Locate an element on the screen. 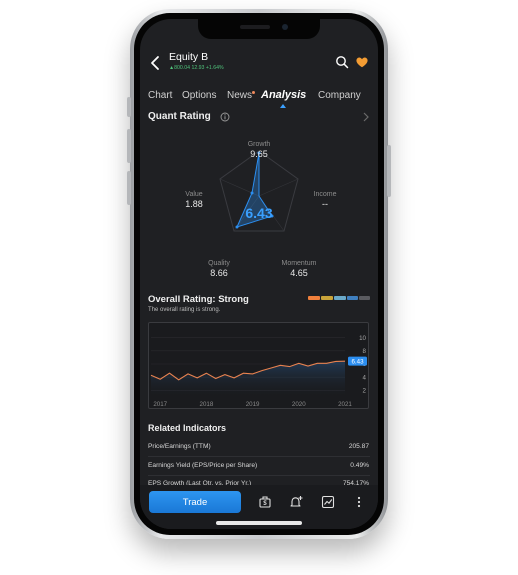 Image resolution: width=518 pixels, height=575 pixels. active-tab-indicator is located at coordinates (283, 106).